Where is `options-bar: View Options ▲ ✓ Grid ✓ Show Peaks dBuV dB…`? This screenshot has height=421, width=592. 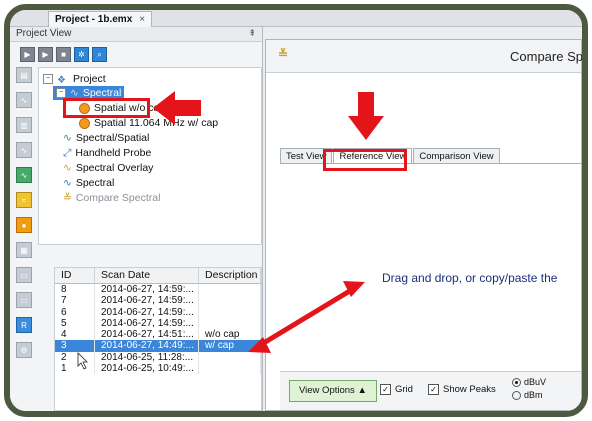 options-bar: View Options ▲ ✓ Grid ✓ Show Peaks dBuV dB… is located at coordinates (430, 390).